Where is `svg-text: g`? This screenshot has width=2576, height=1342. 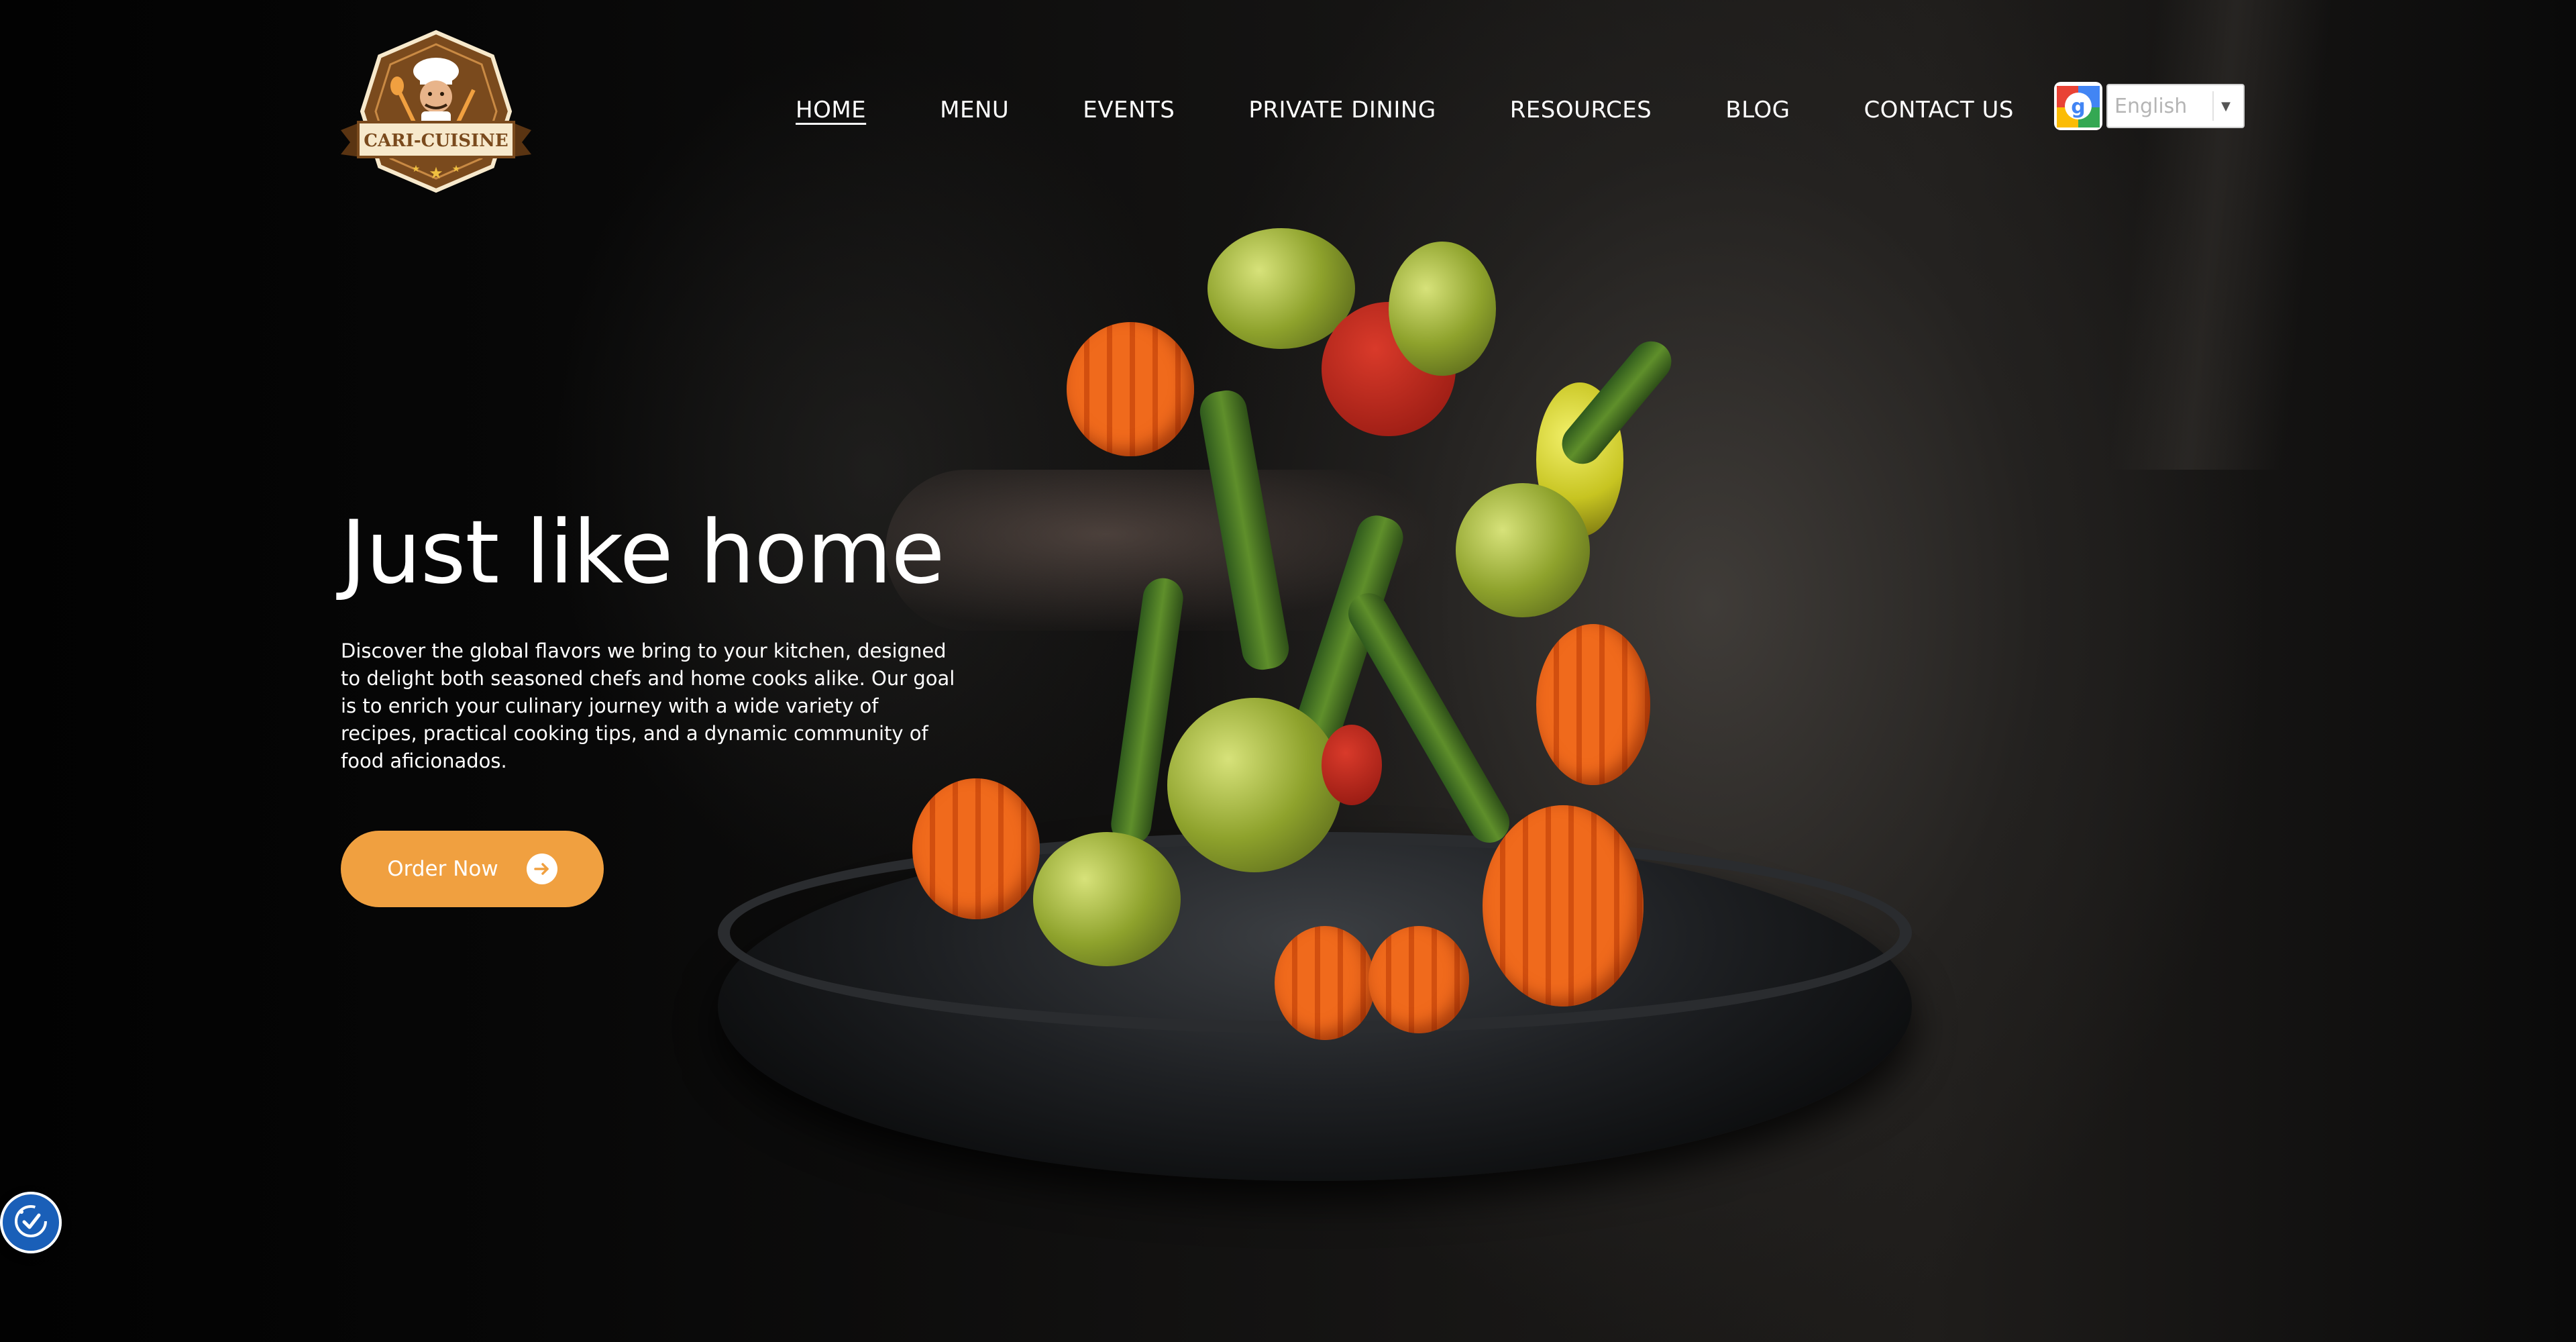
svg-text: g is located at coordinates (2078, 107).